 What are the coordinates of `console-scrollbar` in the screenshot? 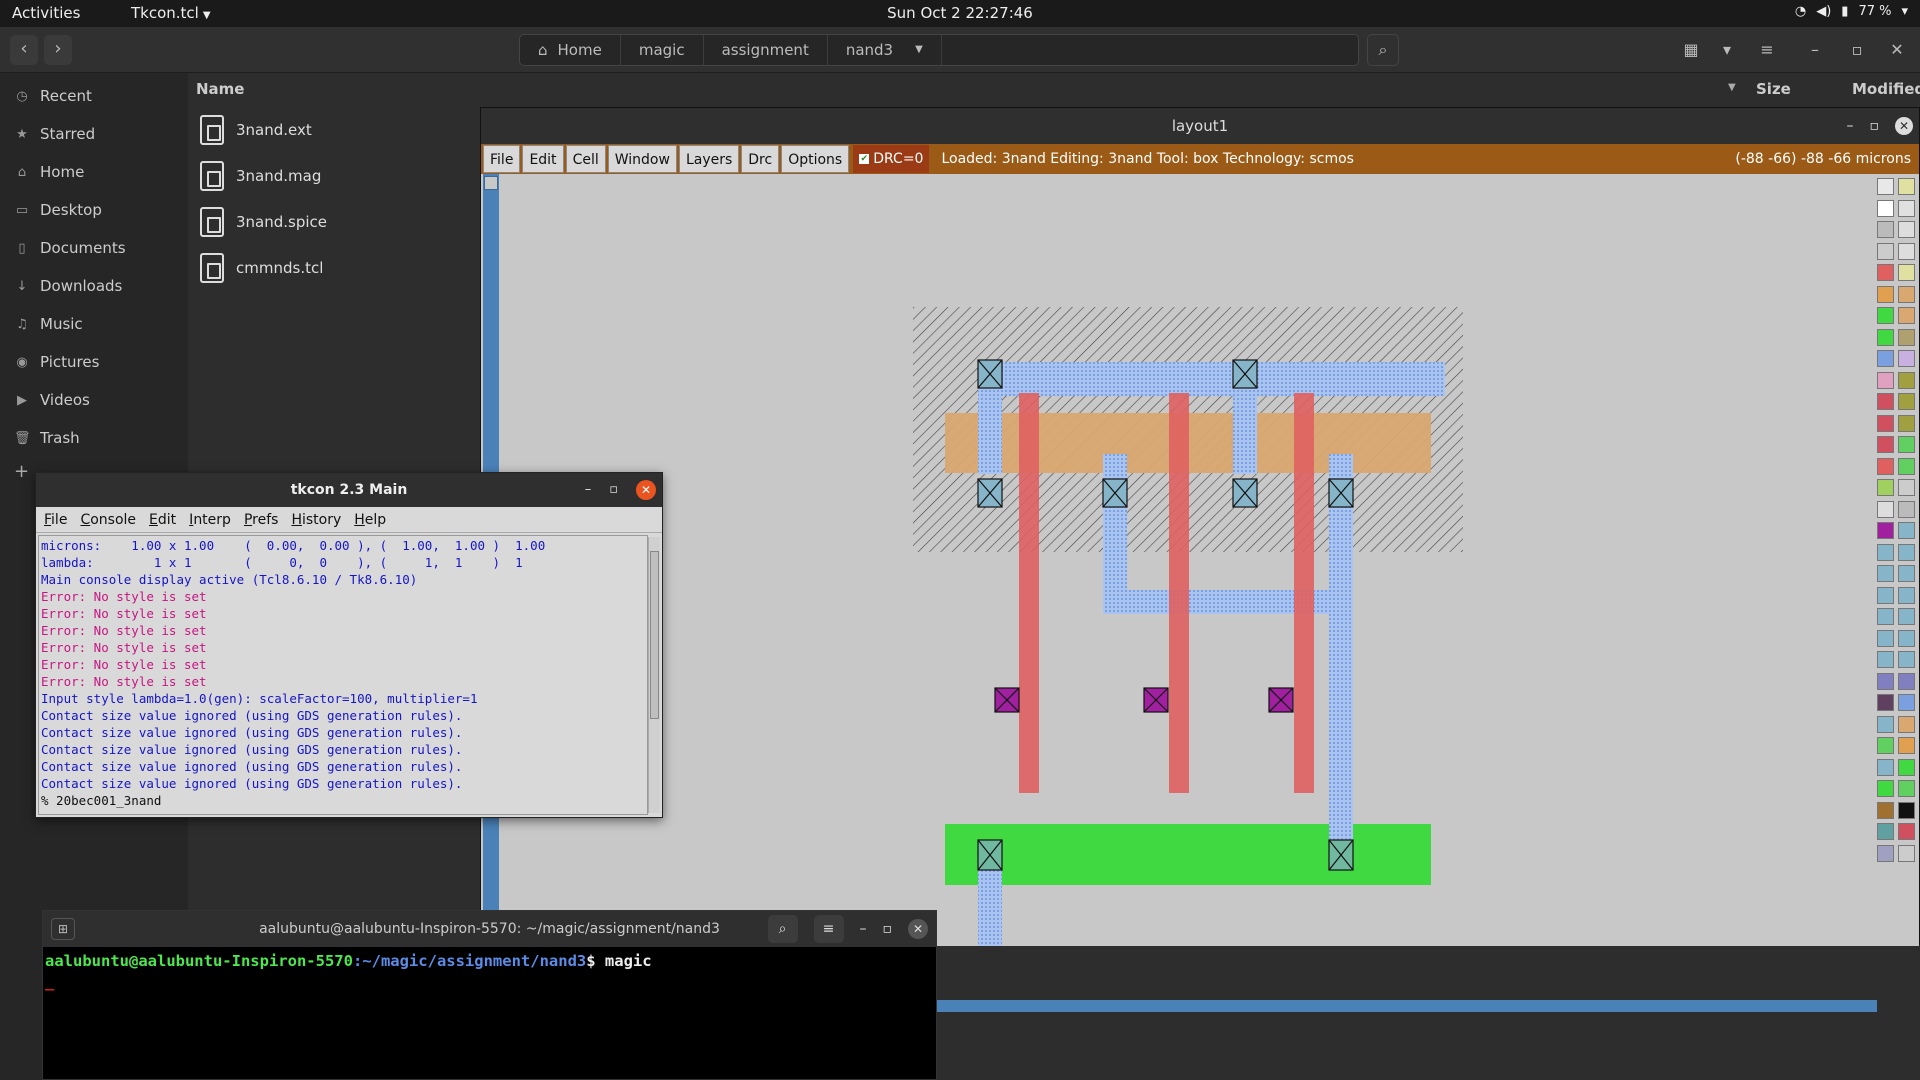 It's located at (654, 675).